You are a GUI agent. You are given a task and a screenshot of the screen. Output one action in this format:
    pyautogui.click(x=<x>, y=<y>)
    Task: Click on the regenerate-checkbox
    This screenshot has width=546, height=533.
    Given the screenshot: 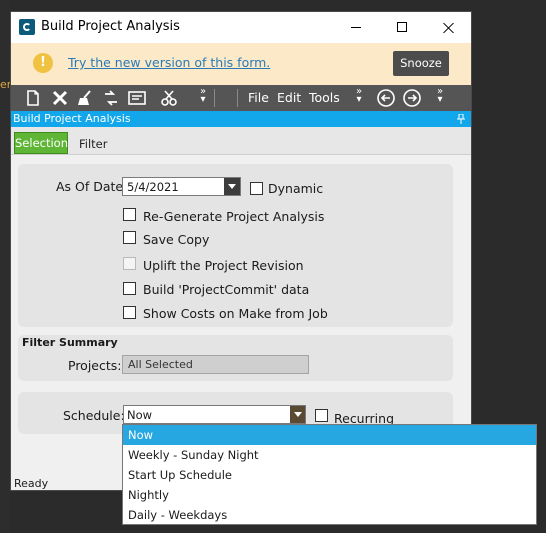 What is the action you would take?
    pyautogui.click(x=129, y=214)
    